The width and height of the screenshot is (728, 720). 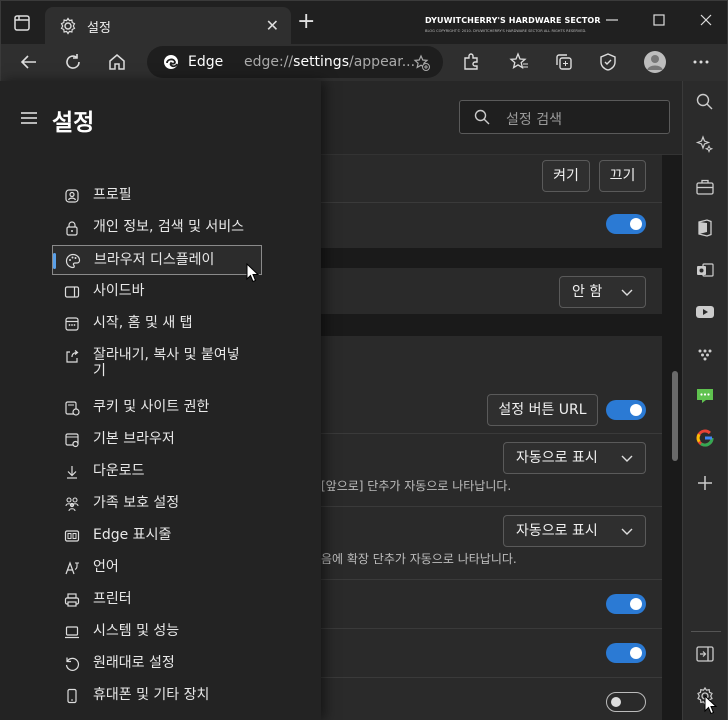 What do you see at coordinates (705, 354) in the screenshot?
I see `apps-icon` at bounding box center [705, 354].